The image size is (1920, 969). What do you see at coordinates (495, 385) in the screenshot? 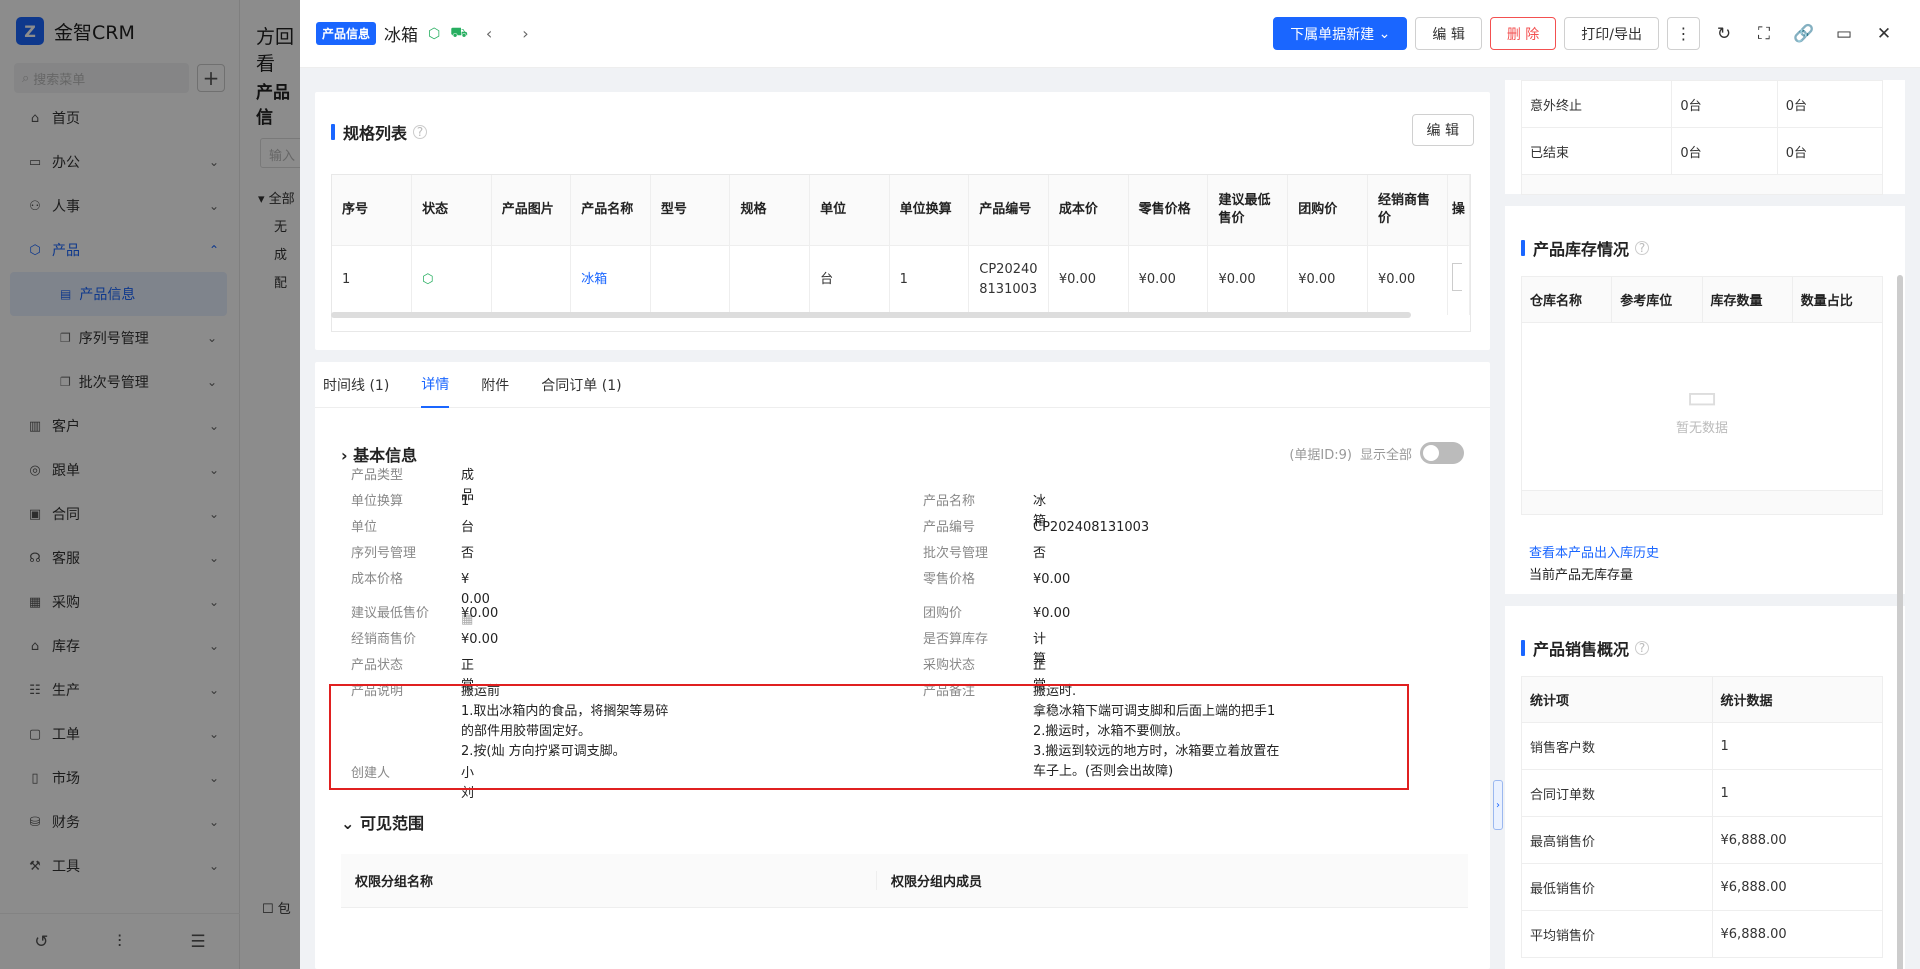
I see `tab-attachments: 附件` at bounding box center [495, 385].